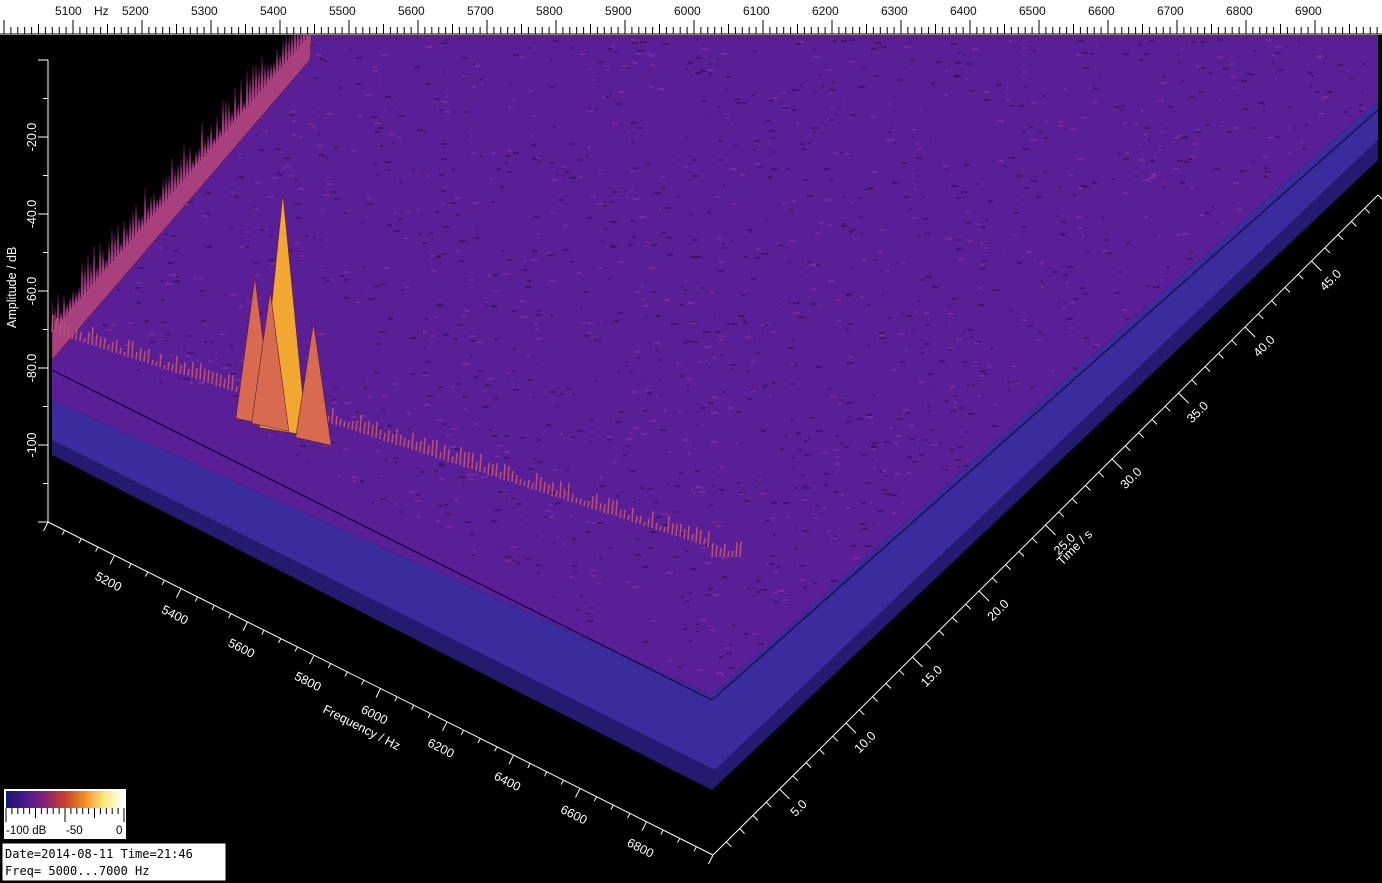  Describe the element at coordinates (32, 291) in the screenshot. I see `amplitude-tick-label: -60.0` at that location.